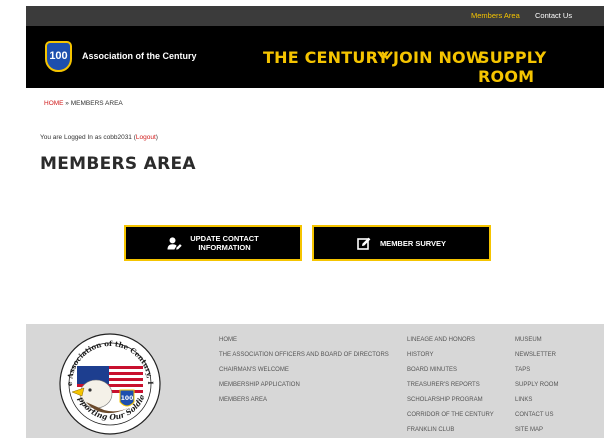 This screenshot has height=438, width=604. I want to click on update-contact-label: UPDATE CONTACT INFORMATION, so click(224, 243).